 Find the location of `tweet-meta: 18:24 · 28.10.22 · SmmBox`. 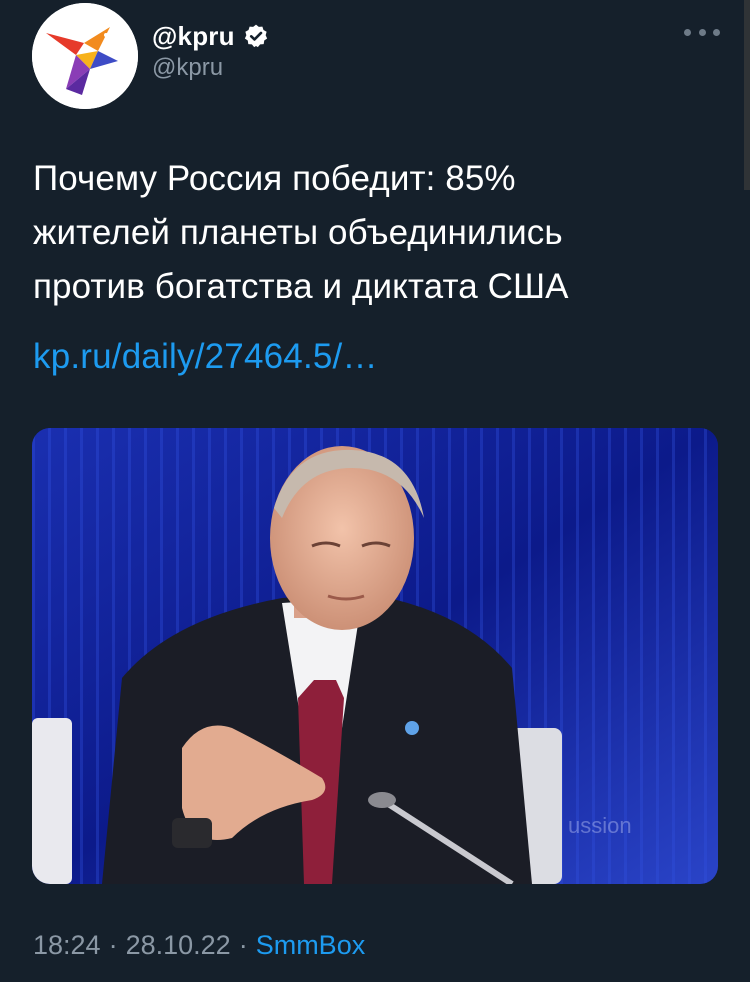

tweet-meta: 18:24 · 28.10.22 · SmmBox is located at coordinates (199, 945).